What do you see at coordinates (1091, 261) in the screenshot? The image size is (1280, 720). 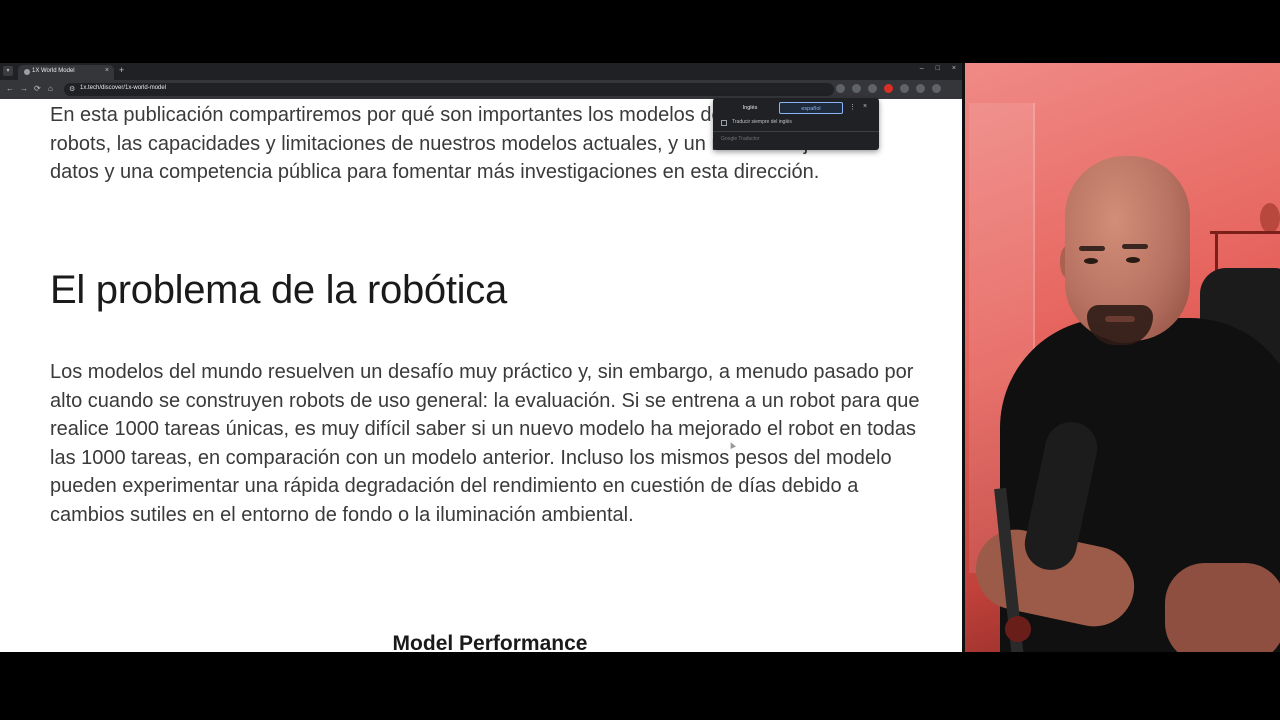 I see `presenter-eye-left` at bounding box center [1091, 261].